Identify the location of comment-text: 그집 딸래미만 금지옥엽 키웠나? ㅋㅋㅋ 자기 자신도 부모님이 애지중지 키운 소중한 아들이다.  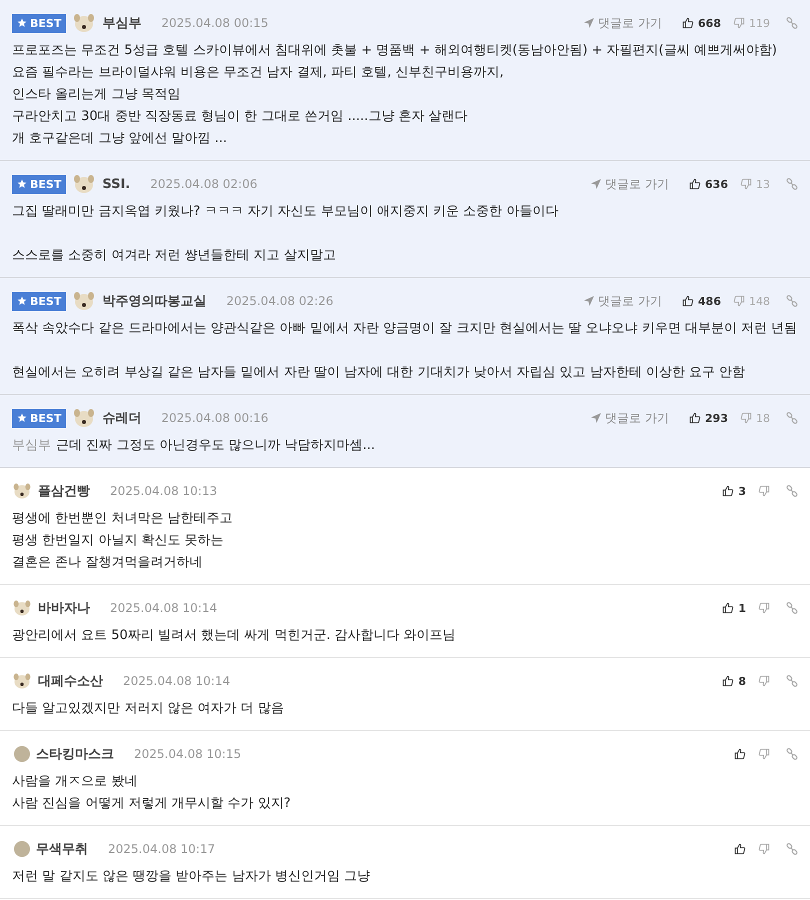
(286, 212).